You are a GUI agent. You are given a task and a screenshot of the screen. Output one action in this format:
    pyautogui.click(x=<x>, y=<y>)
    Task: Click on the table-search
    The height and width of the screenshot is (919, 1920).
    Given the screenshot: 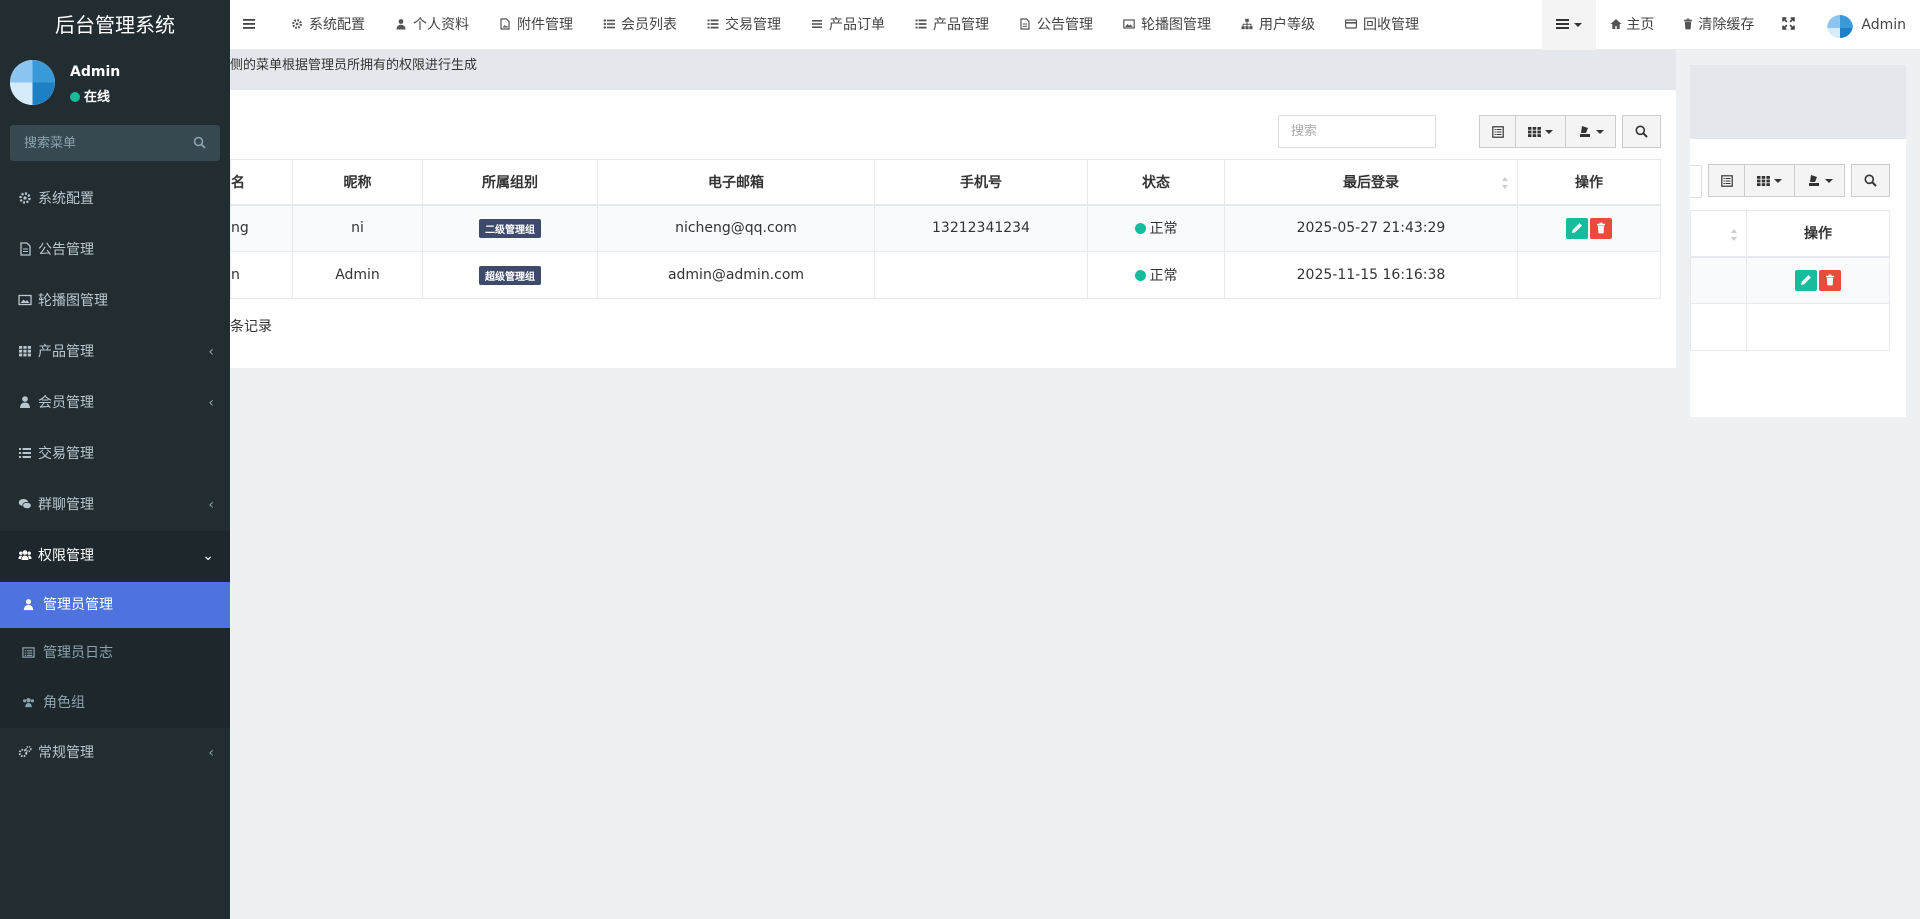 What is the action you would take?
    pyautogui.click(x=1357, y=131)
    